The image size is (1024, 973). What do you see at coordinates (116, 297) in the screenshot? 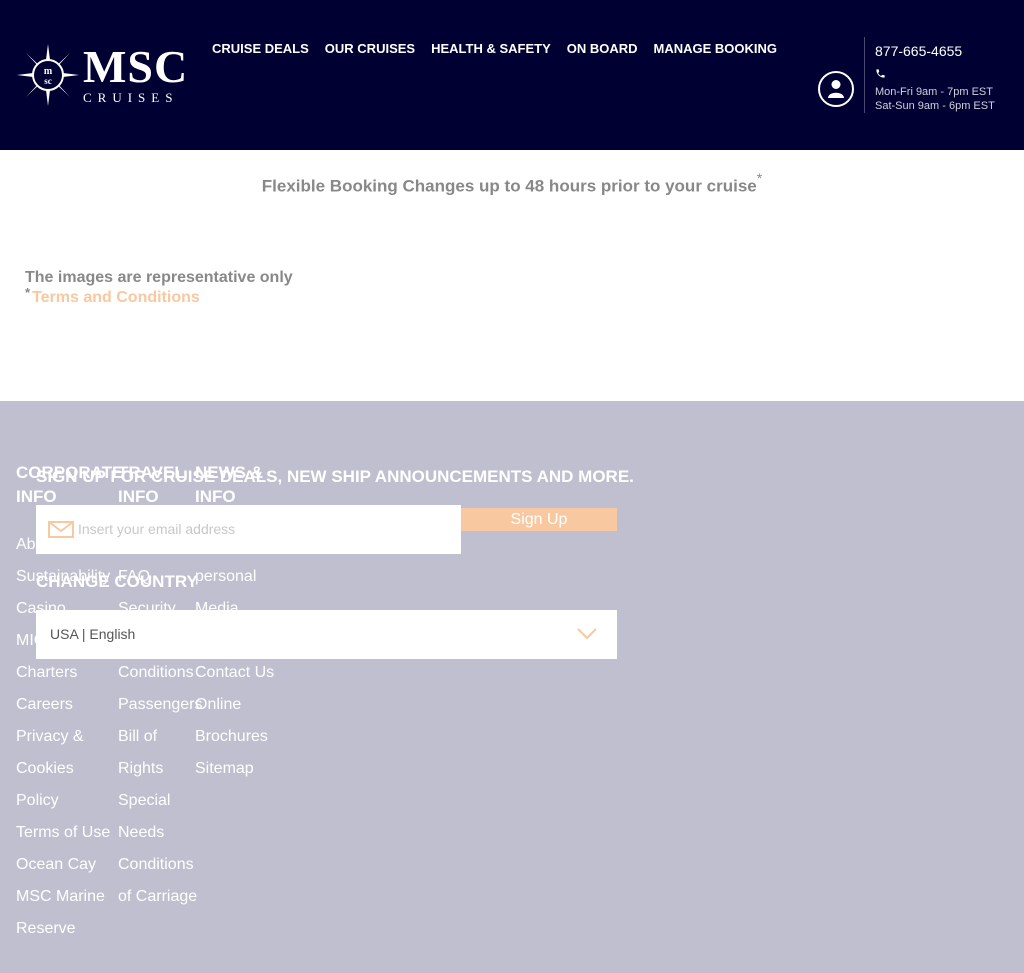
I see `terms-and-conditions-link: Terms and Conditions` at bounding box center [116, 297].